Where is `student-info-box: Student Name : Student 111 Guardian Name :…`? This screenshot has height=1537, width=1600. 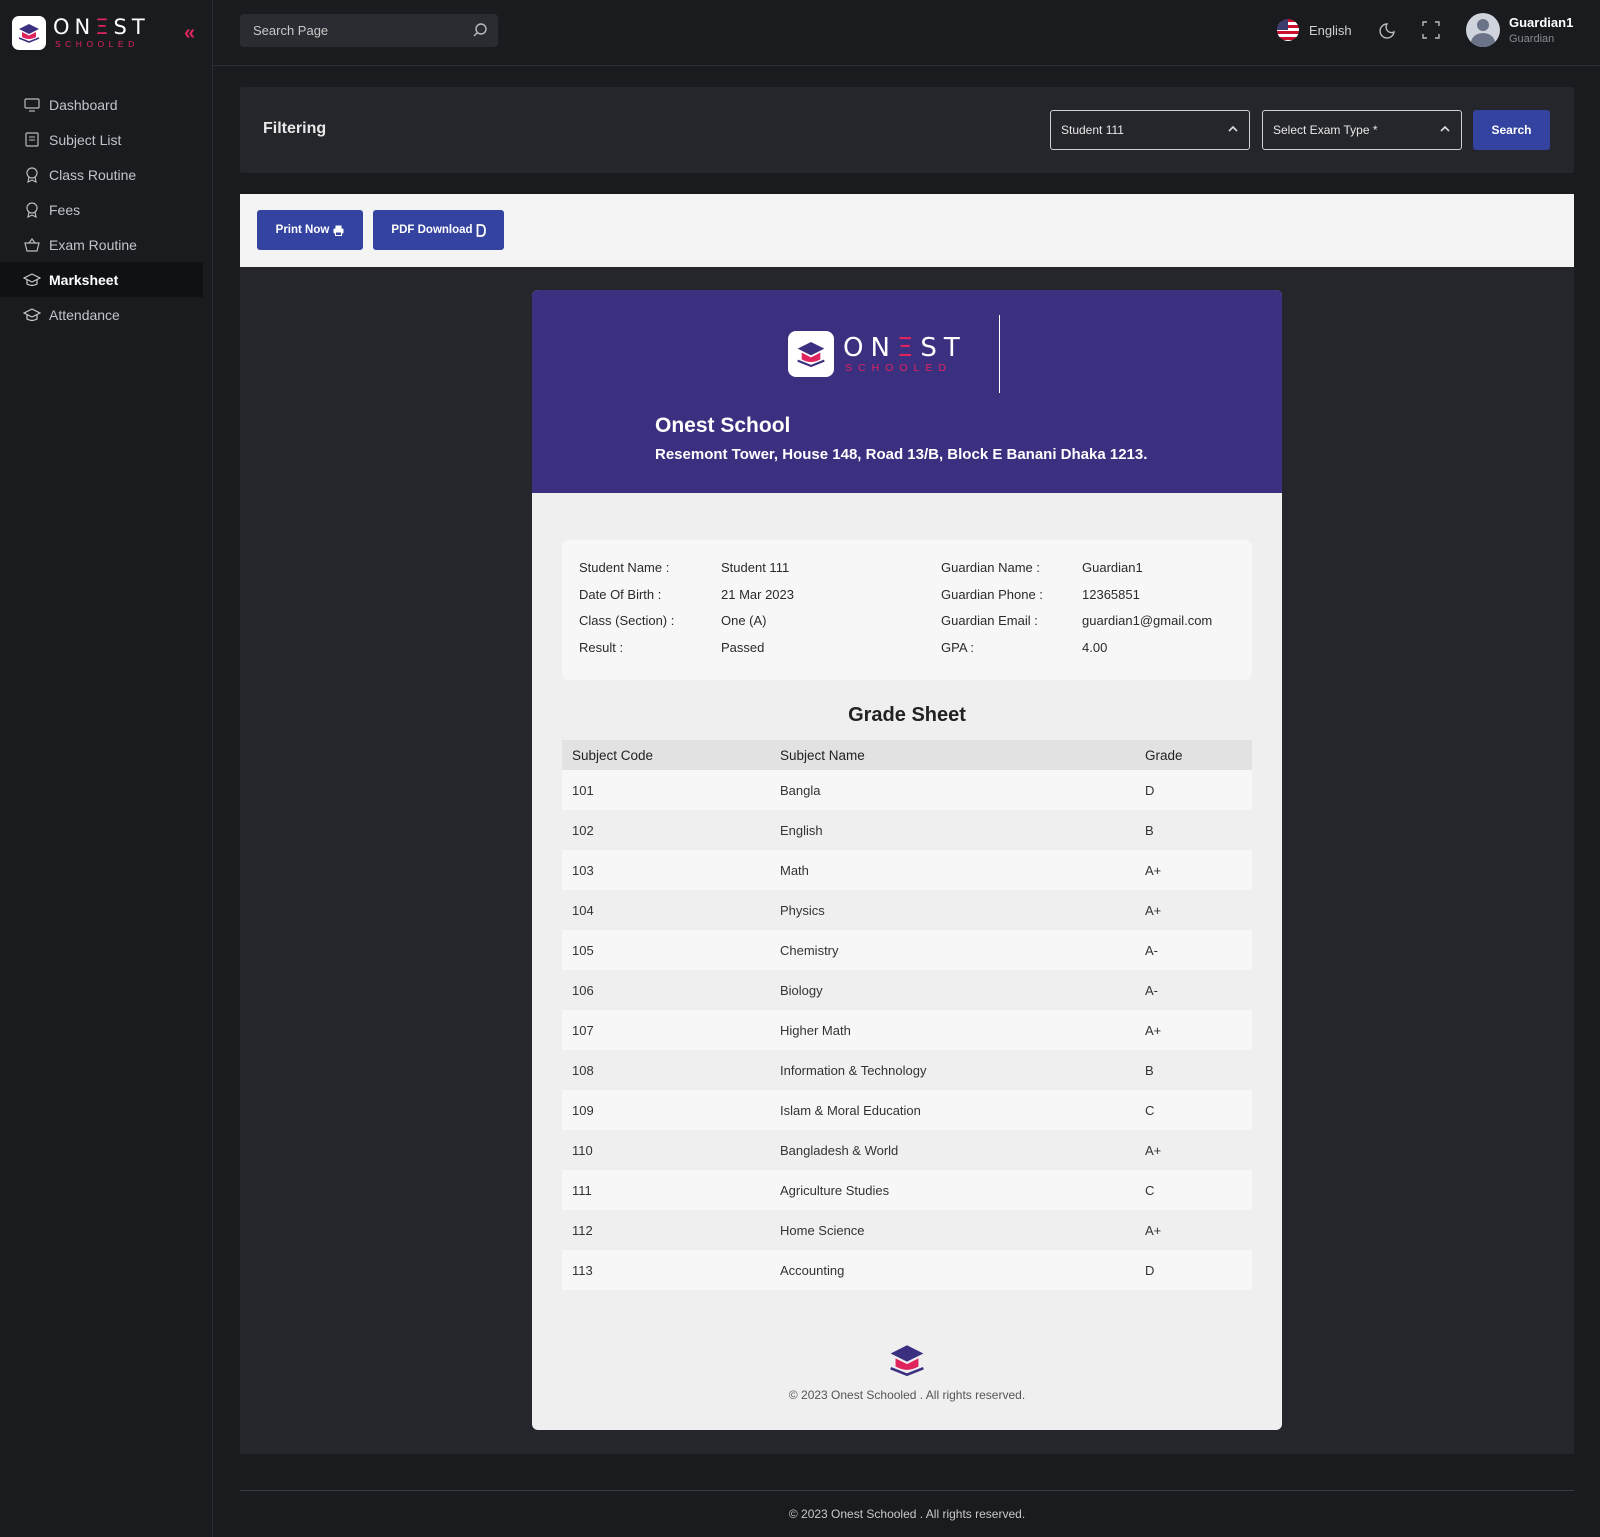 student-info-box: Student Name : Student 111 Guardian Name :… is located at coordinates (907, 610).